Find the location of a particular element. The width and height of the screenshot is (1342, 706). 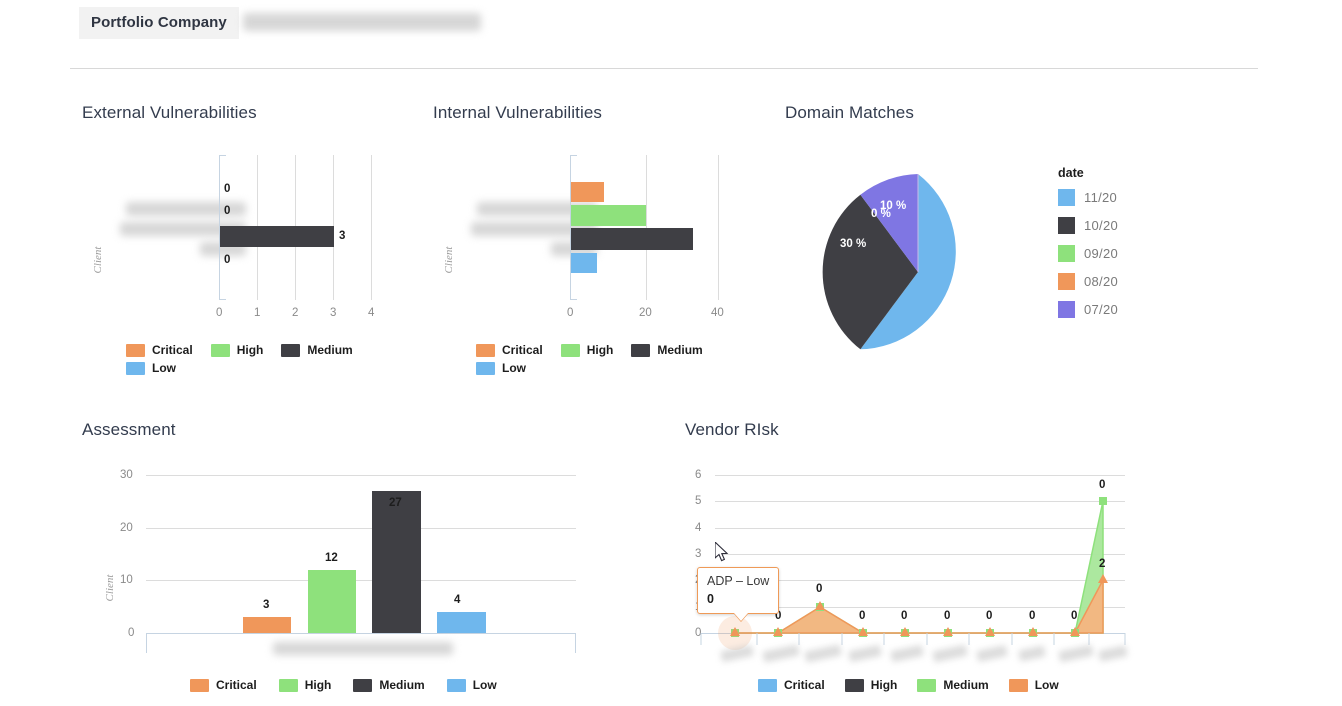

external-xtick-3: 3 is located at coordinates (333, 313).